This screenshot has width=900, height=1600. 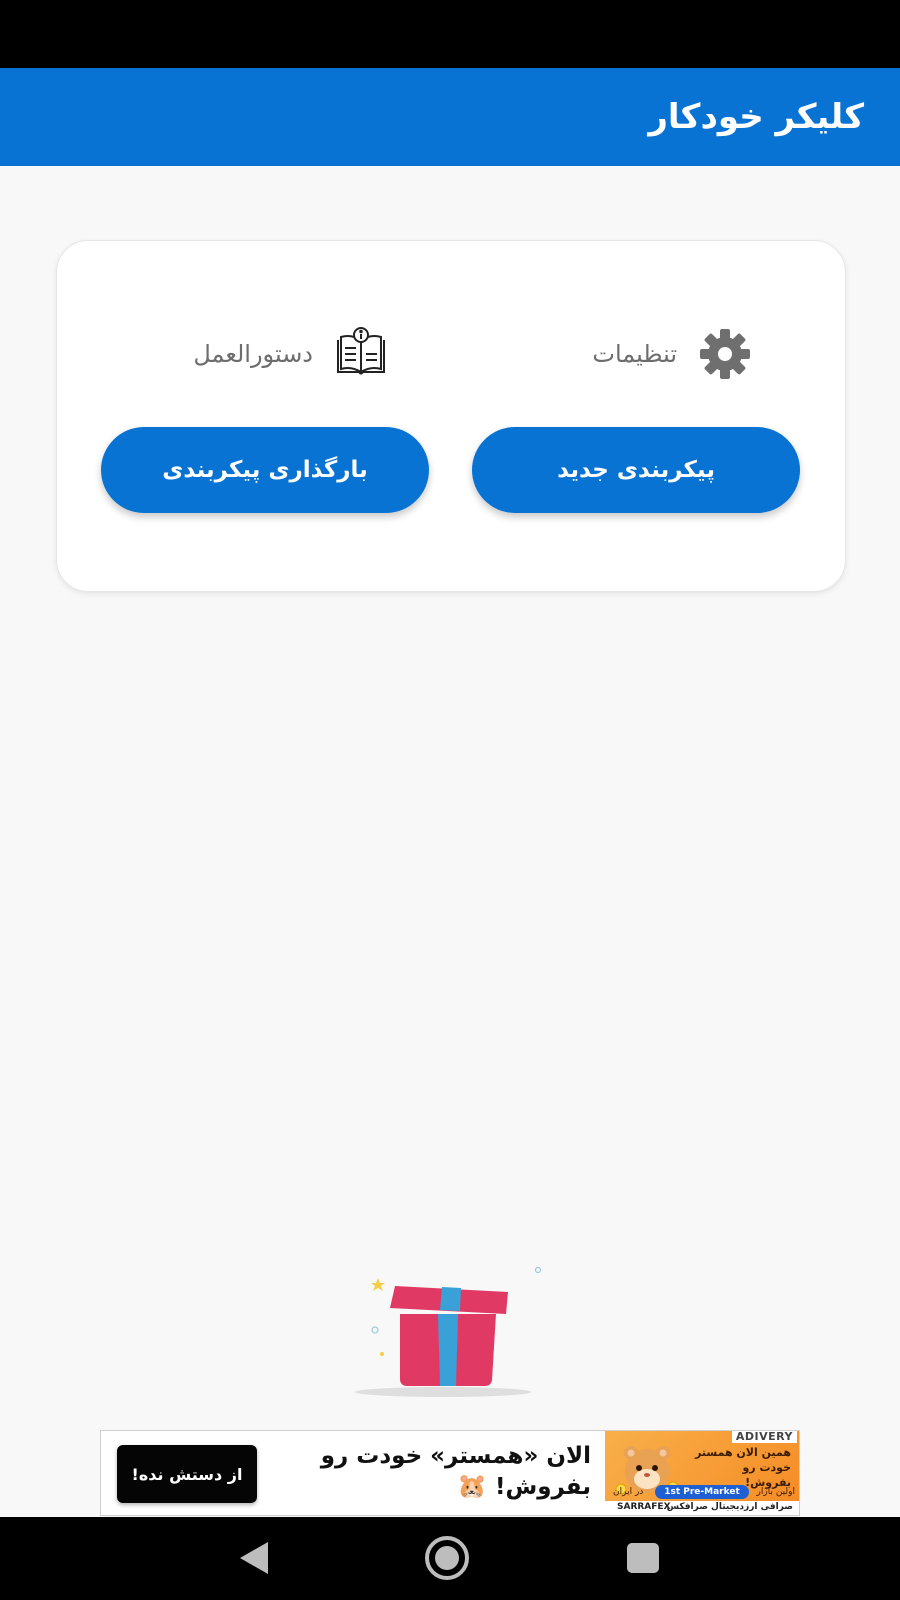 I want to click on ad-headline: الان «همستر» خودت رو بفروش! 🐹, so click(x=451, y=1471).